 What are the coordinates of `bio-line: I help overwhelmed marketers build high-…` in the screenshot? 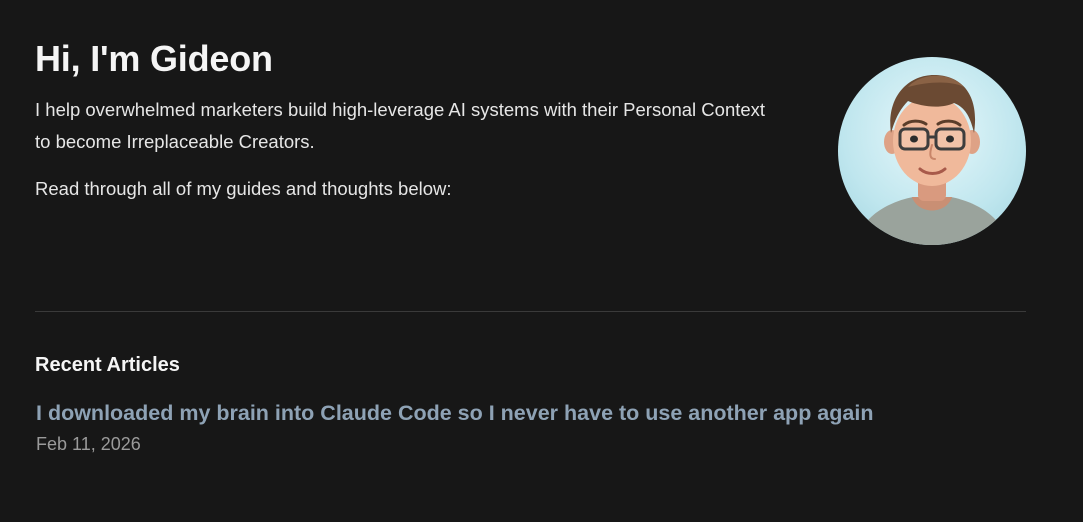 It's located at (400, 109).